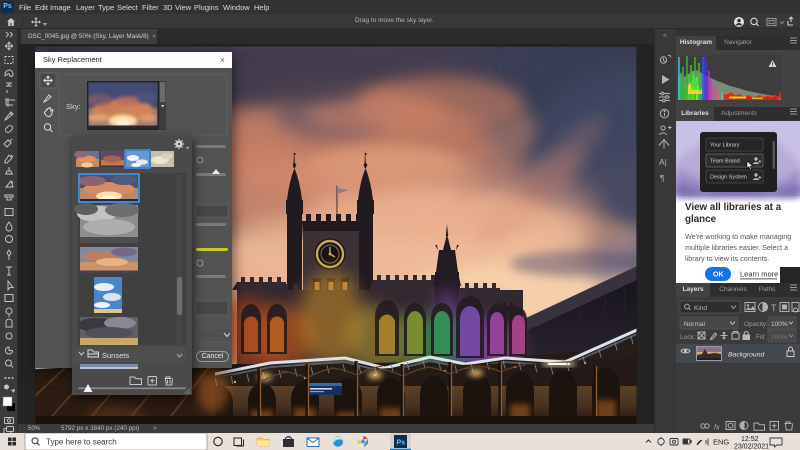 This screenshot has width=800, height=450. Describe the element at coordinates (756, 324) in the screenshot. I see `svg-text: Opacity:` at that location.